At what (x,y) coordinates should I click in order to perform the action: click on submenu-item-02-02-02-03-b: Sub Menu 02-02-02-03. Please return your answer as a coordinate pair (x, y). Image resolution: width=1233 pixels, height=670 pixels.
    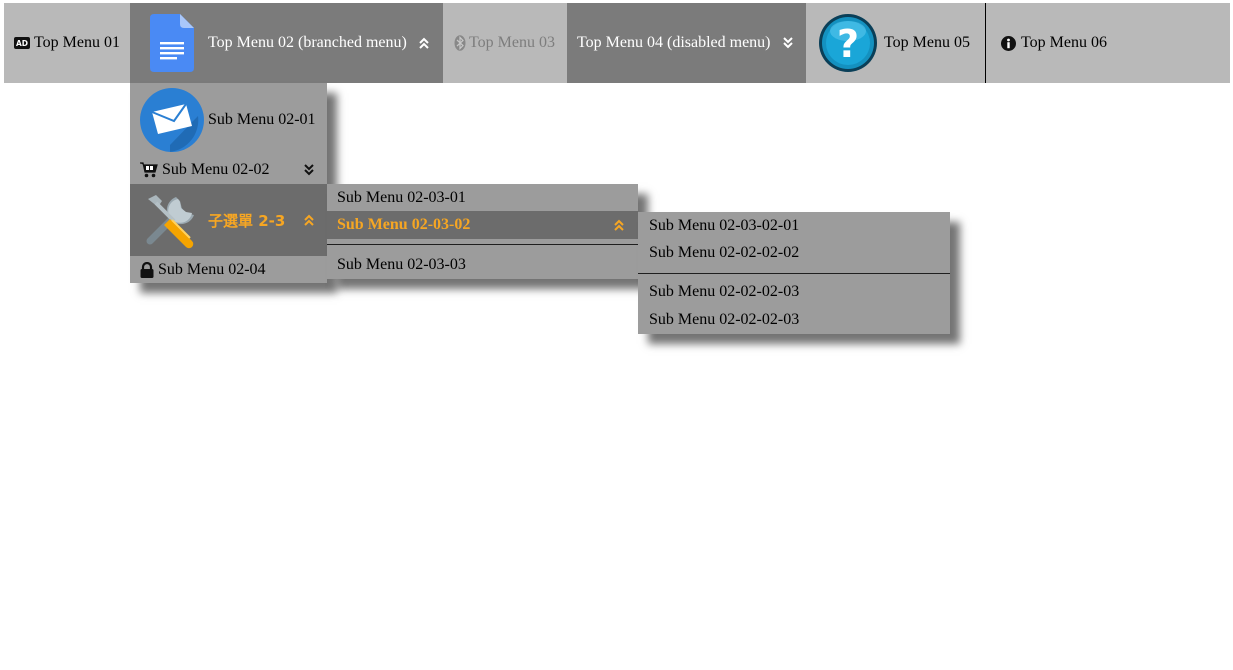
    Looking at the image, I should click on (794, 319).